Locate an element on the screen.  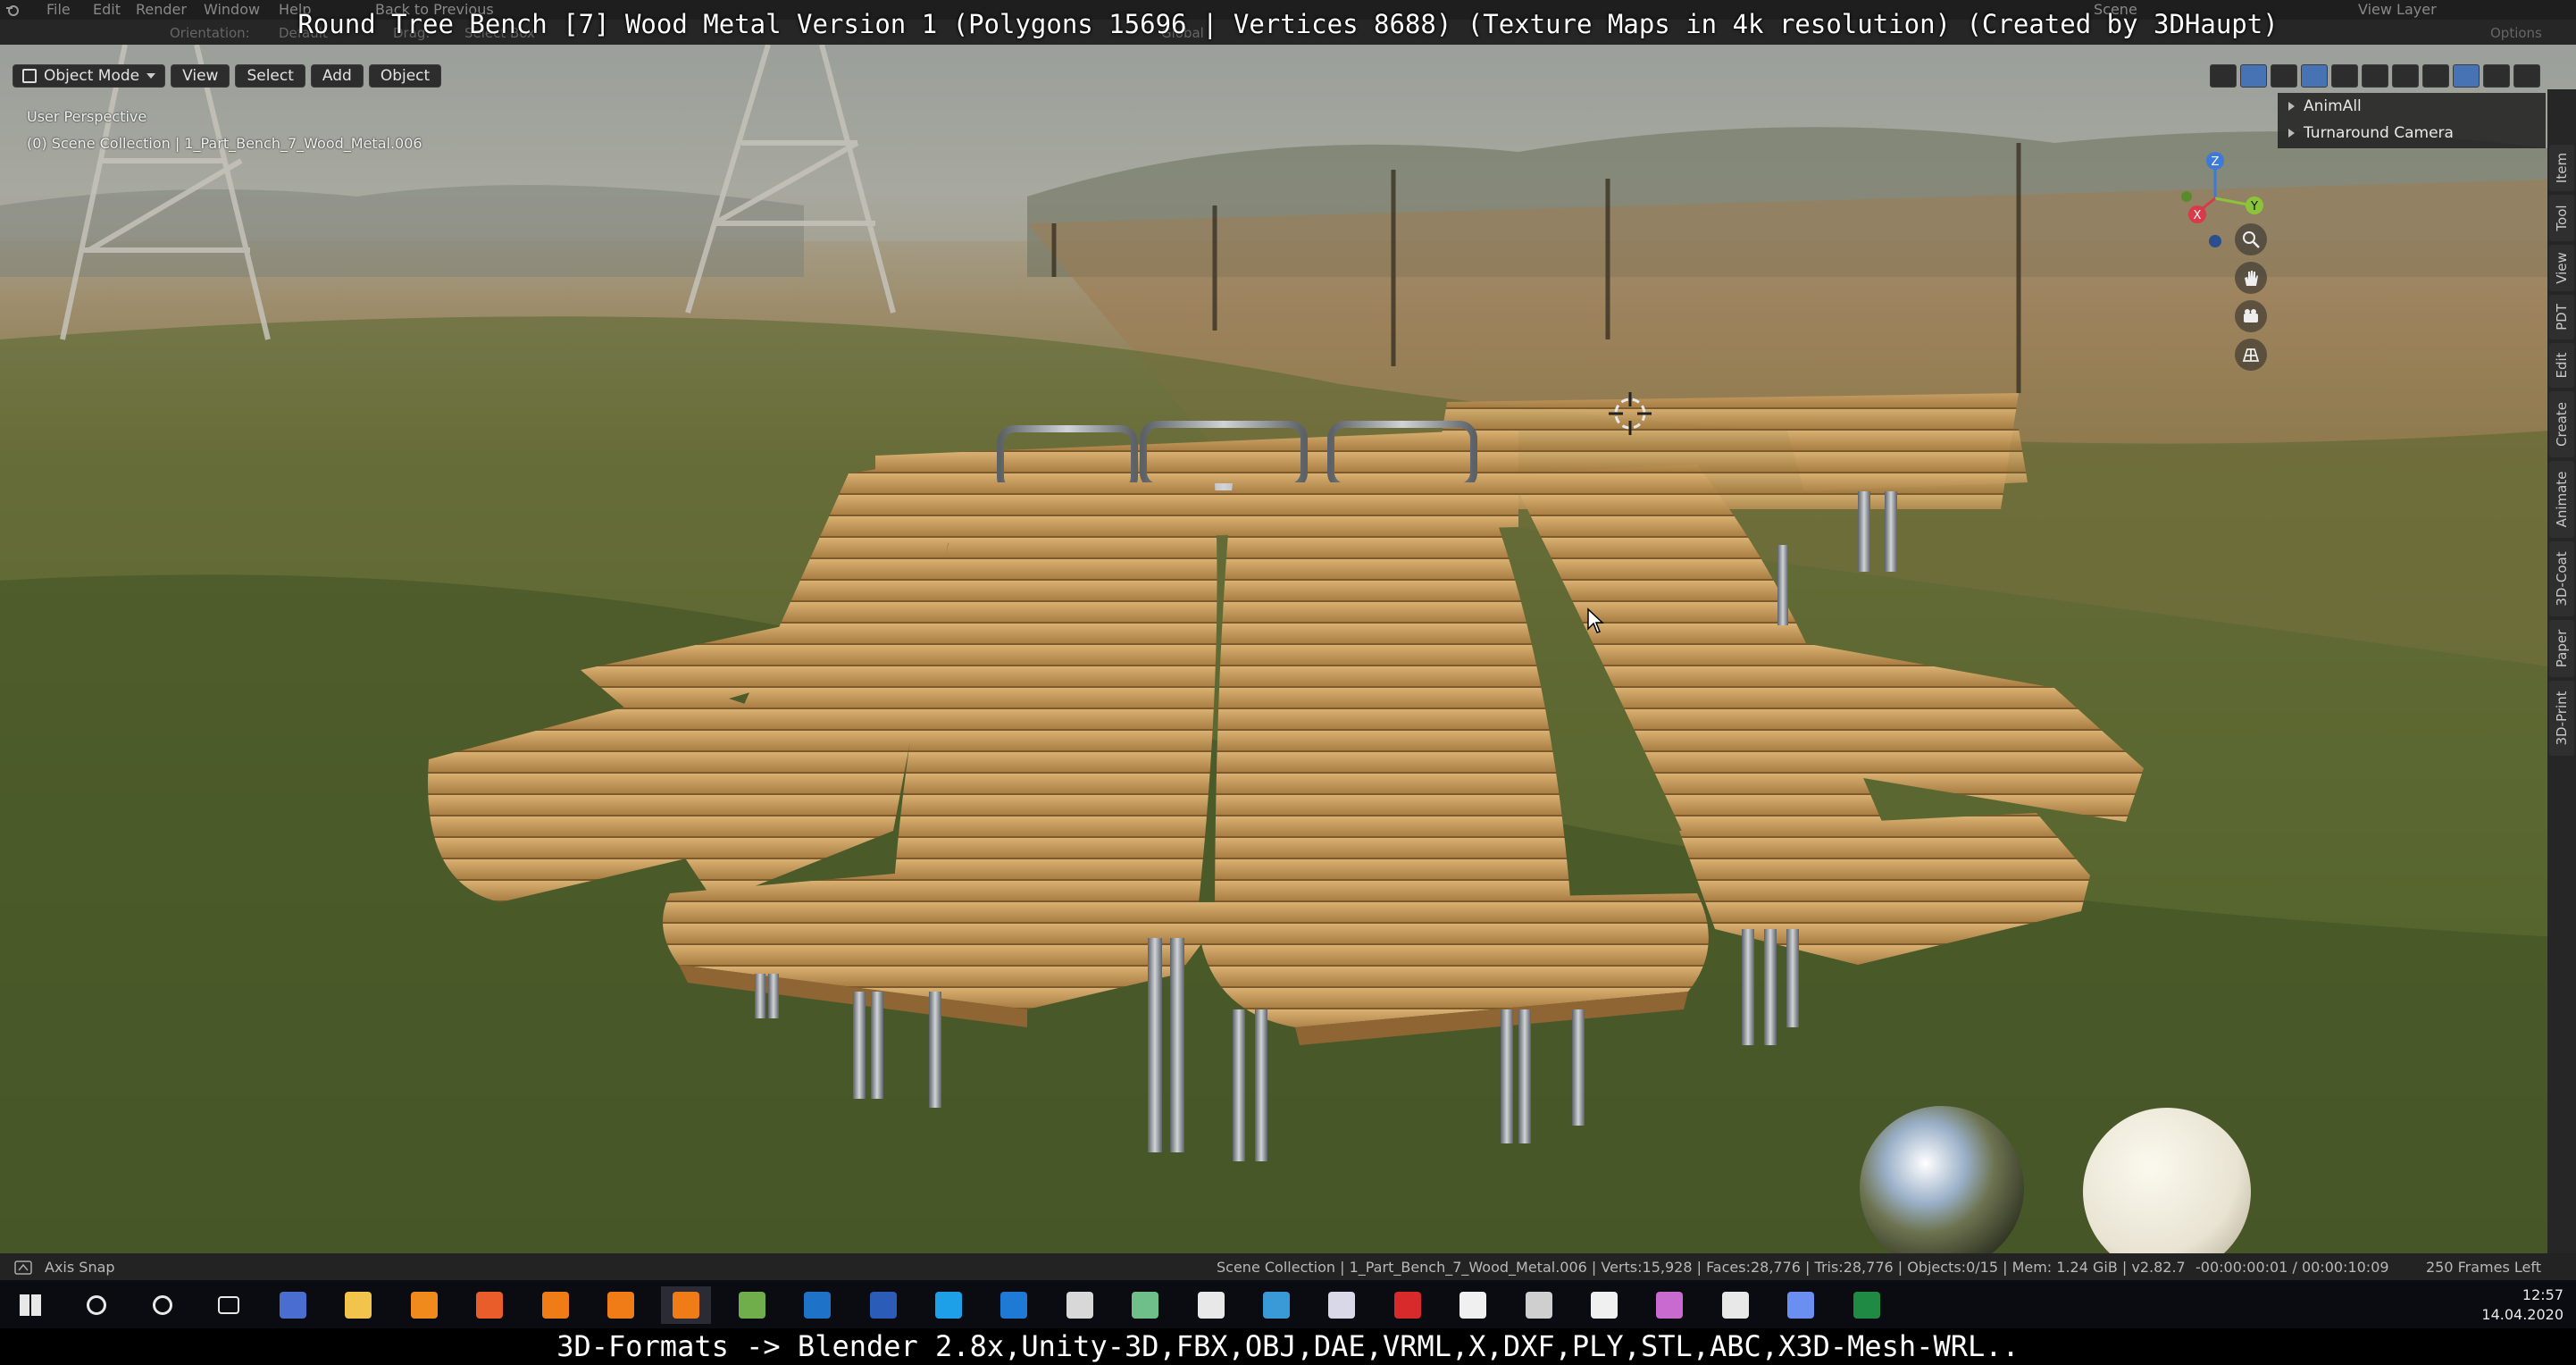
view-menu: View is located at coordinates (201, 76).